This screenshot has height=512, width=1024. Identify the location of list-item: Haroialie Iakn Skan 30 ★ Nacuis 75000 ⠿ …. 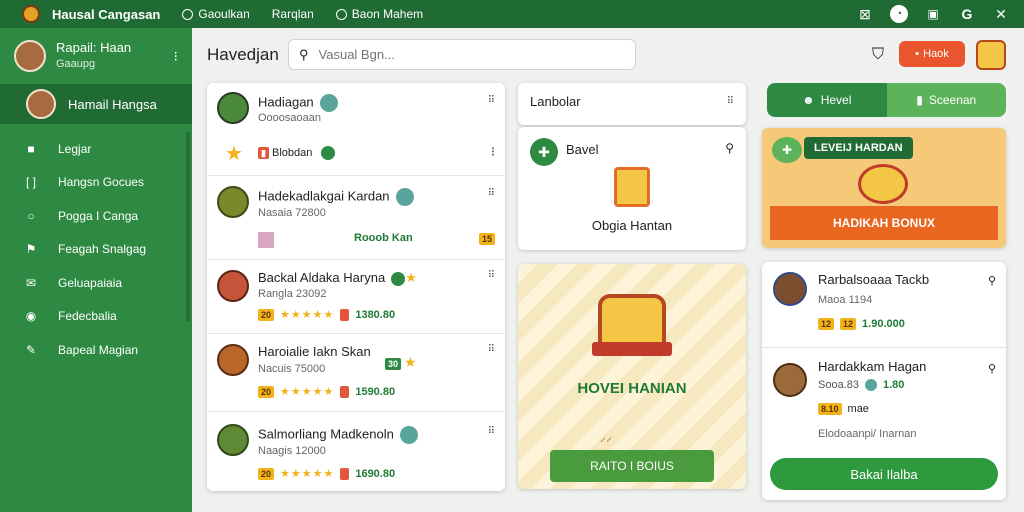
(356, 373).